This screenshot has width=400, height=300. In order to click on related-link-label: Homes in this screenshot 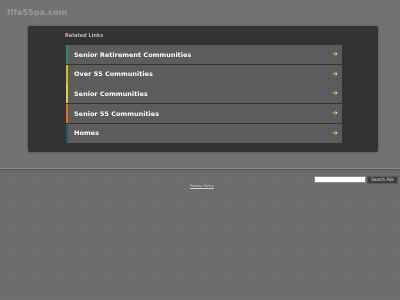, I will do `click(86, 133)`.